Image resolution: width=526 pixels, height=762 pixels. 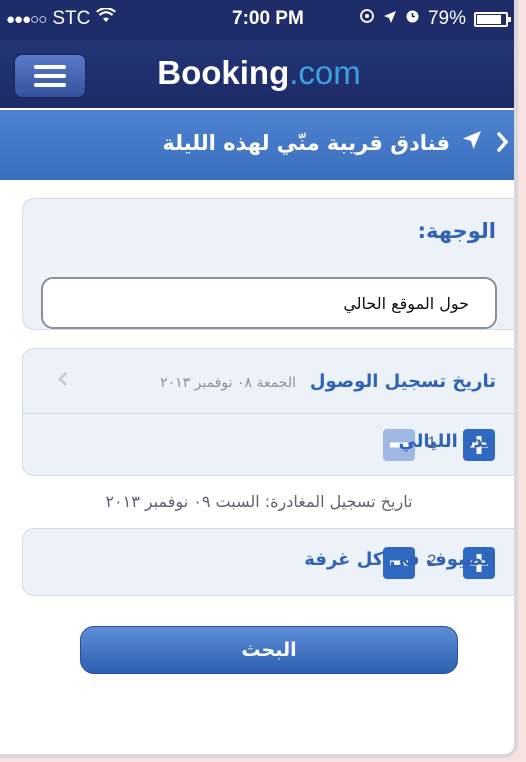 What do you see at coordinates (268, 18) in the screenshot?
I see `clock: 7:00 PM` at bounding box center [268, 18].